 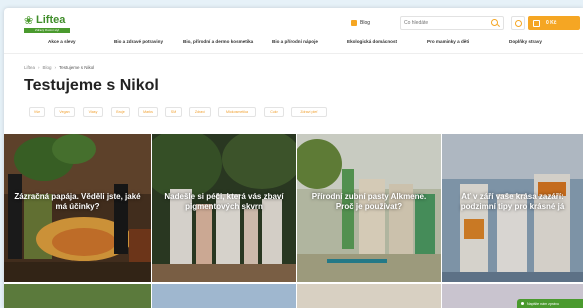 I want to click on user-icon, so click(x=518, y=23).